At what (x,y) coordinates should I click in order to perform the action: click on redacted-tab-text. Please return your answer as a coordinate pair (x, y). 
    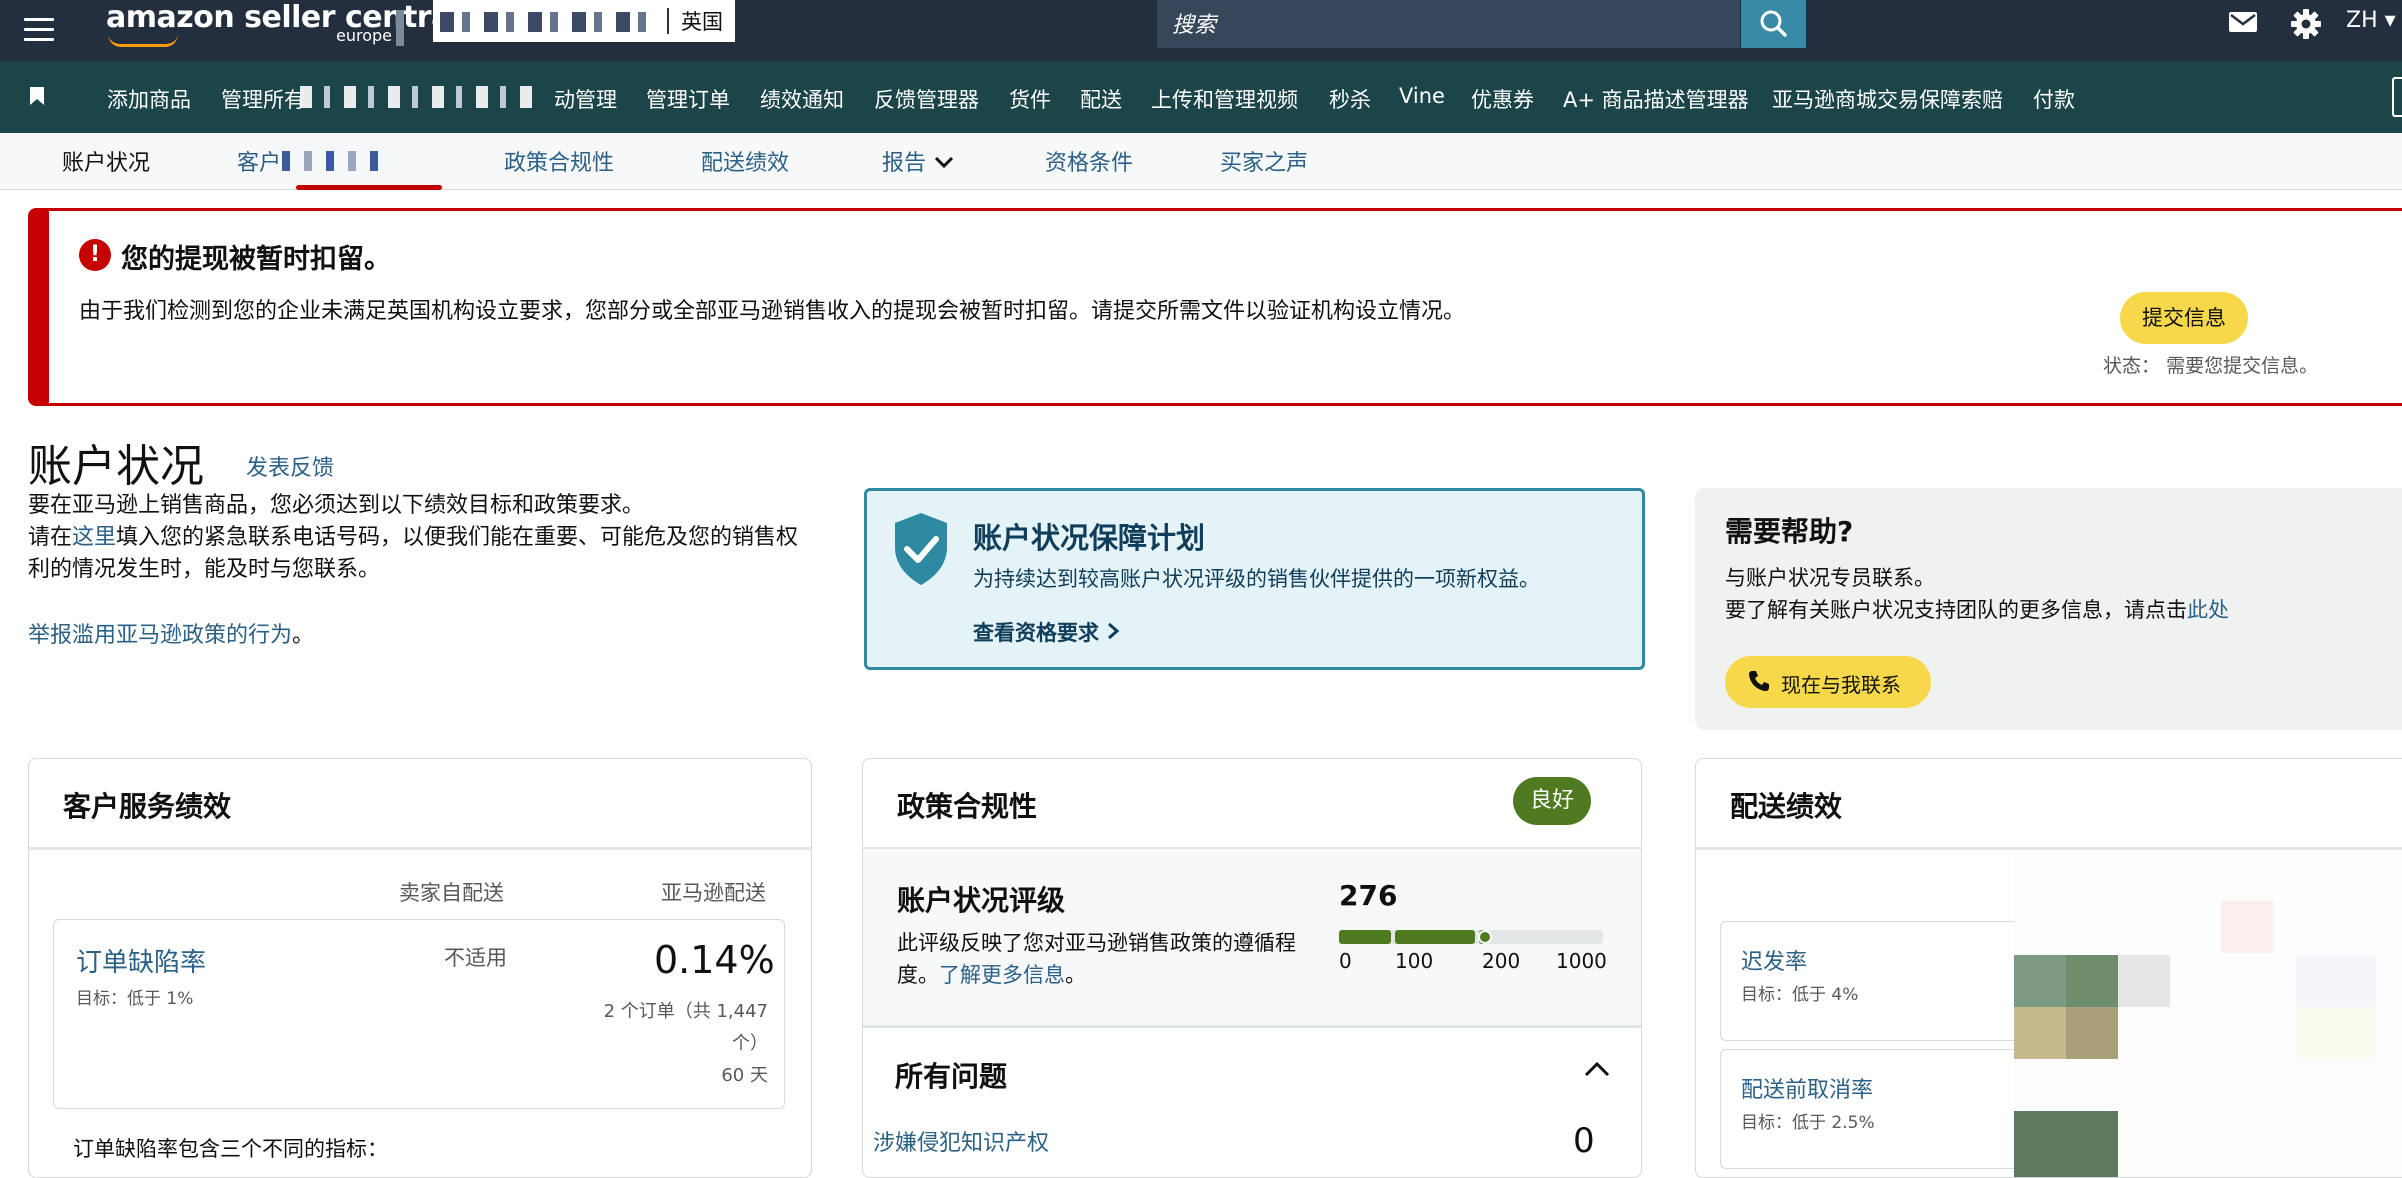
    Looking at the image, I should click on (332, 161).